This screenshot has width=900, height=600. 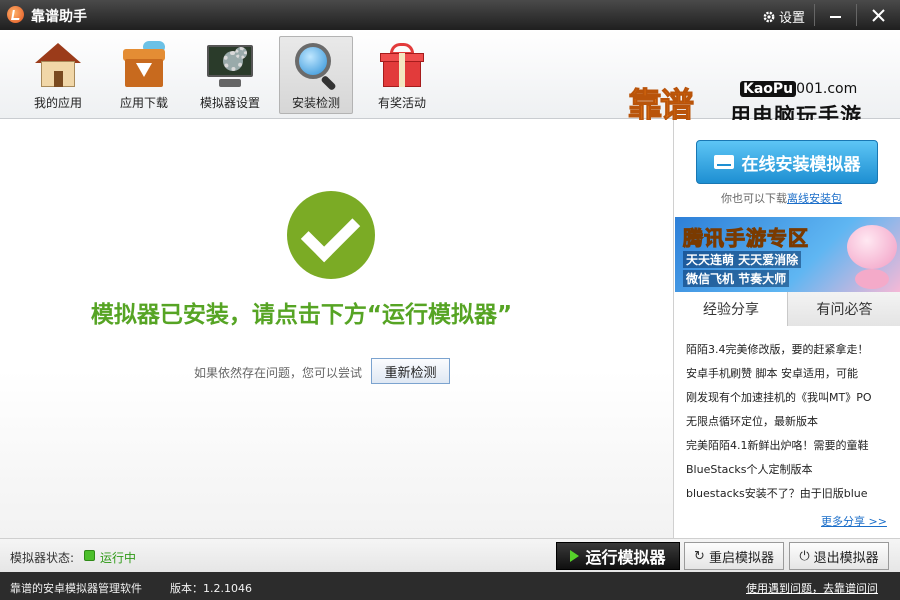 What do you see at coordinates (89, 555) in the screenshot?
I see `status-indicator-icon` at bounding box center [89, 555].